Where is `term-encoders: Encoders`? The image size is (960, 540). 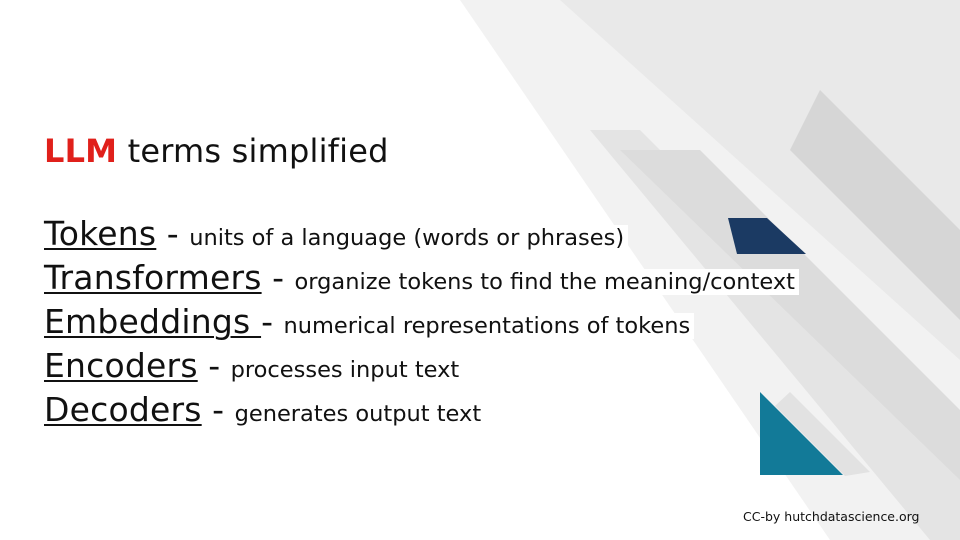 term-encoders: Encoders is located at coordinates (121, 365).